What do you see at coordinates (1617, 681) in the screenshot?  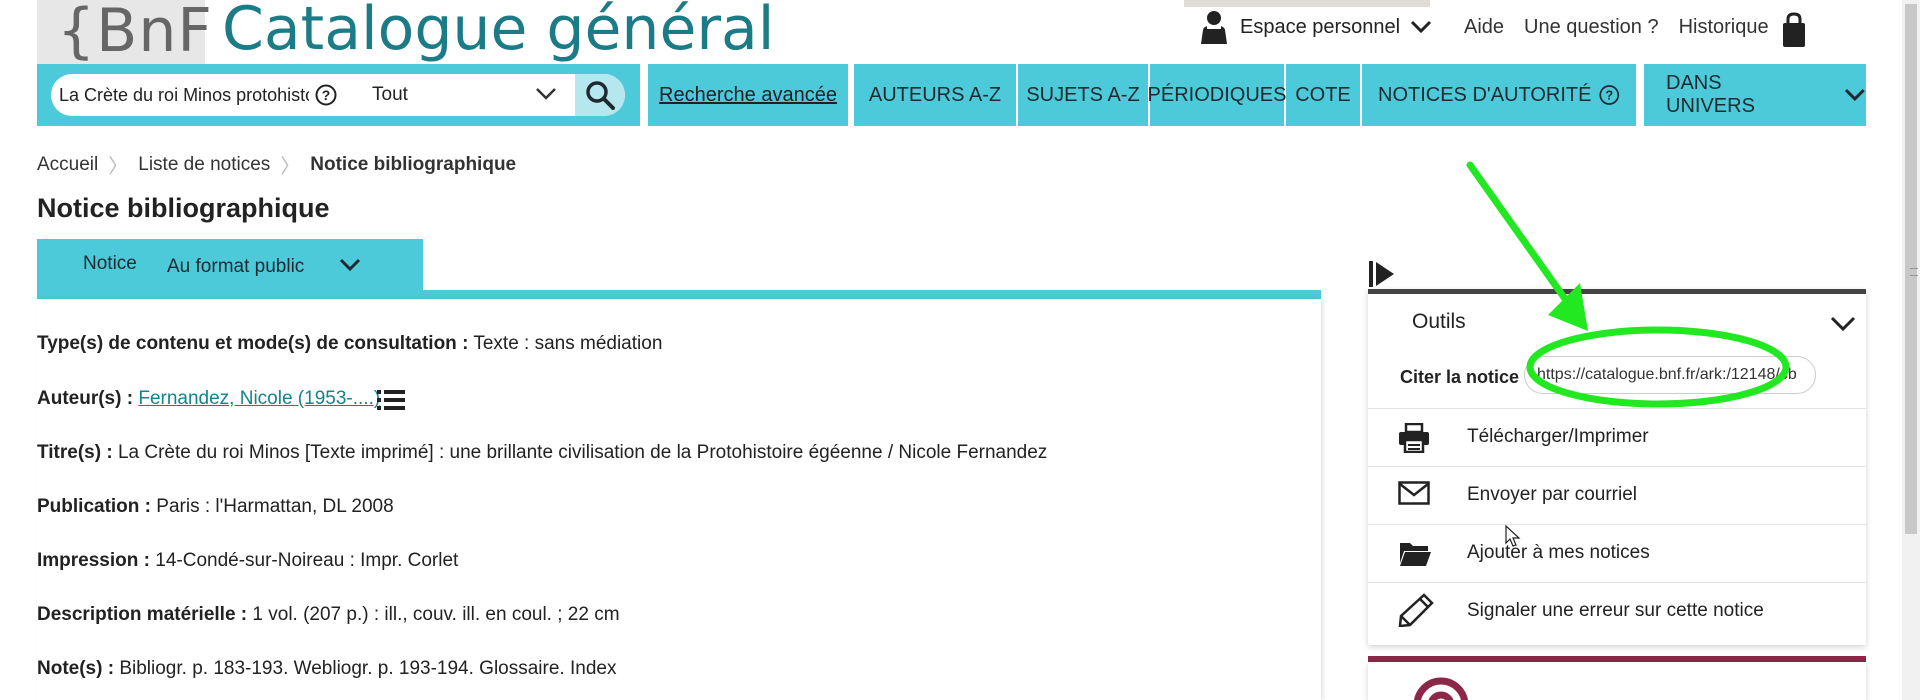 I see `next-panel` at bounding box center [1617, 681].